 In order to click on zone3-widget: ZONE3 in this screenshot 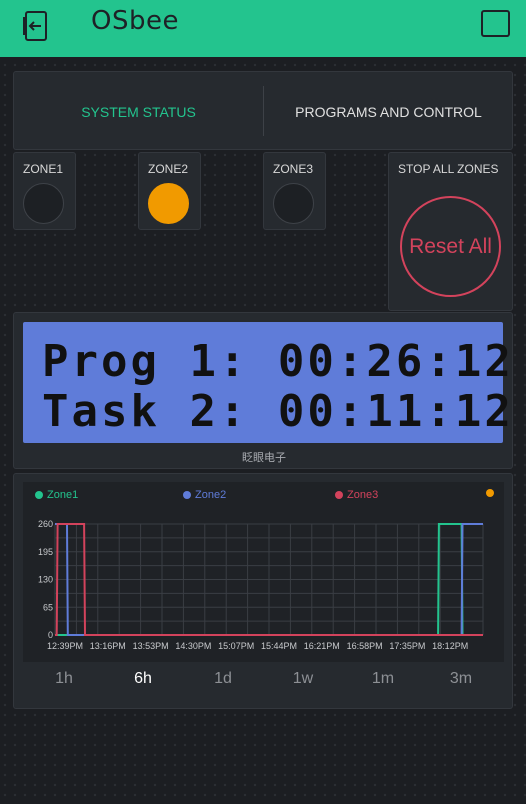, I will do `click(294, 191)`.